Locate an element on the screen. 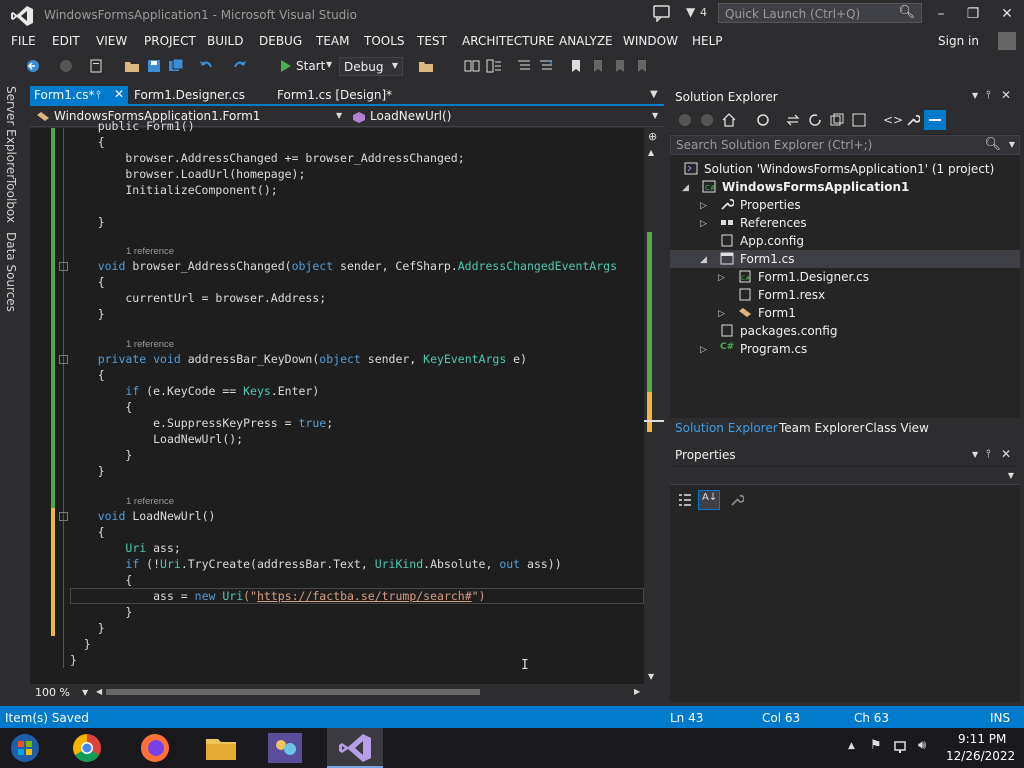 Image resolution: width=1024 pixels, height=768 pixels. horizontal-scroll-thumb is located at coordinates (293, 692).